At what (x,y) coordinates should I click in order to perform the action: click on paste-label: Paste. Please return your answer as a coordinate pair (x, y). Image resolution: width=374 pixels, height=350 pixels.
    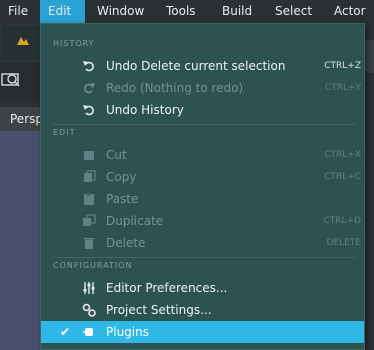
    Looking at the image, I should click on (122, 199).